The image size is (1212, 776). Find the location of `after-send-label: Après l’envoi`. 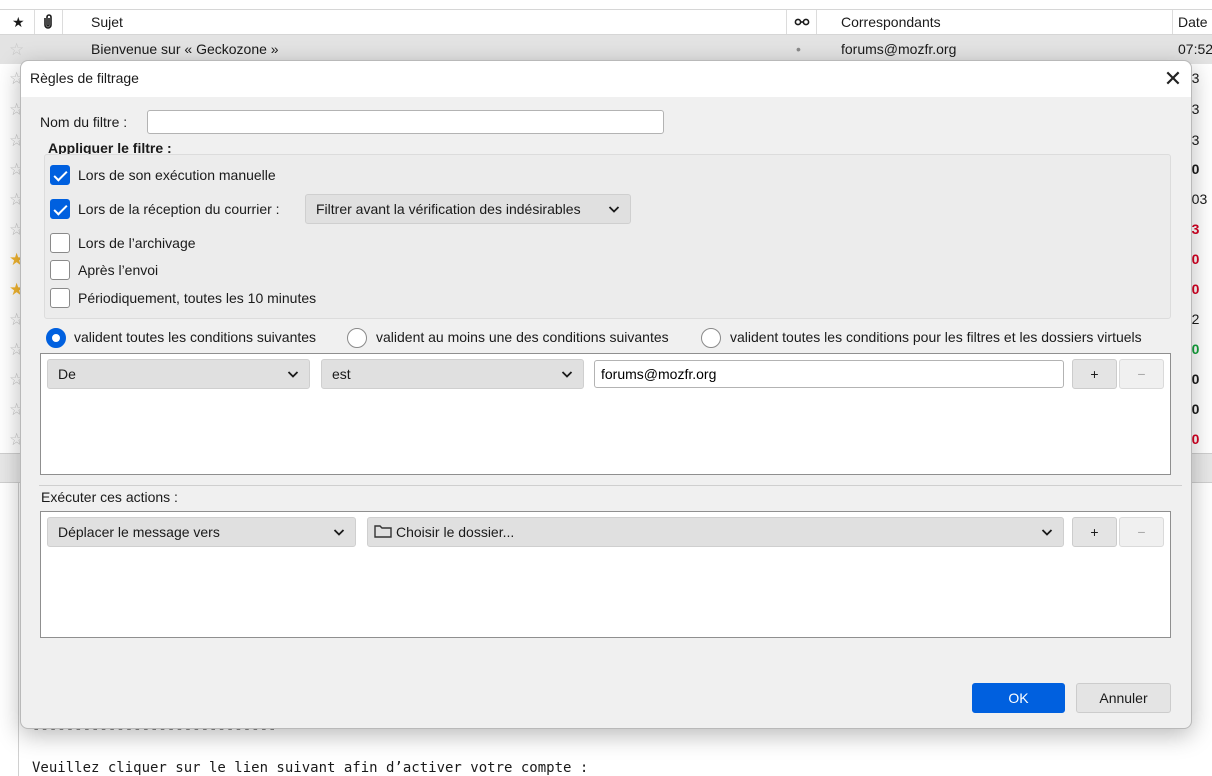

after-send-label: Après l’envoi is located at coordinates (118, 270).